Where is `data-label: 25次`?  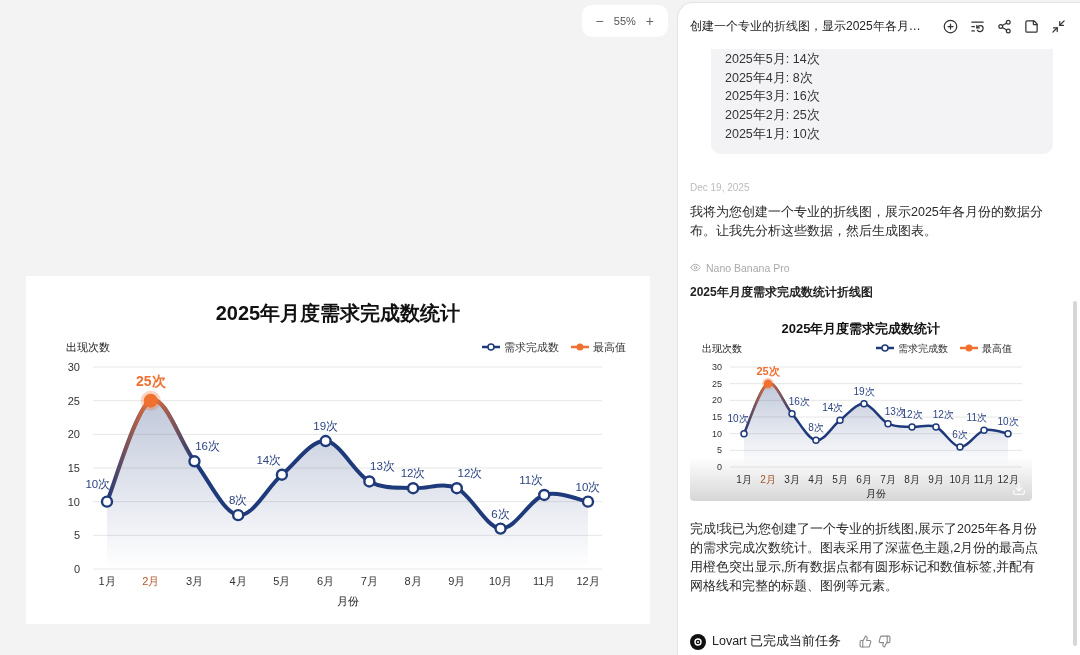
data-label: 25次 is located at coordinates (768, 370).